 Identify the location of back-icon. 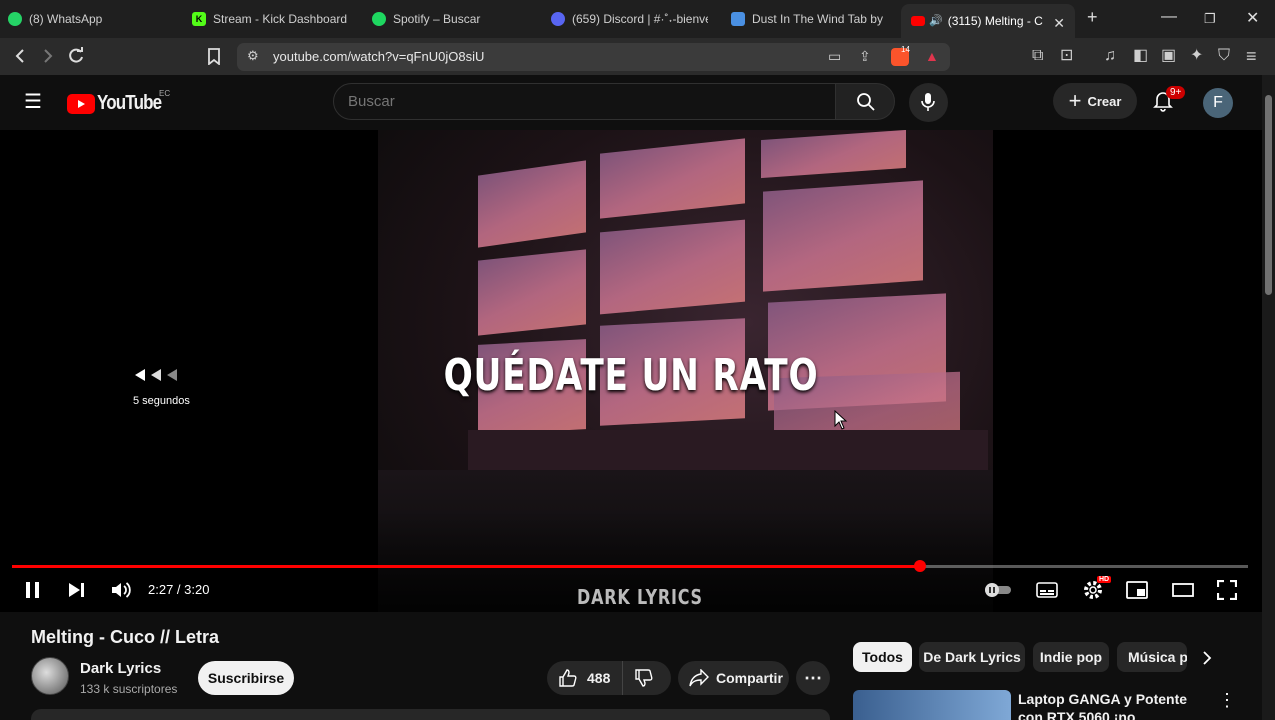
(20, 56).